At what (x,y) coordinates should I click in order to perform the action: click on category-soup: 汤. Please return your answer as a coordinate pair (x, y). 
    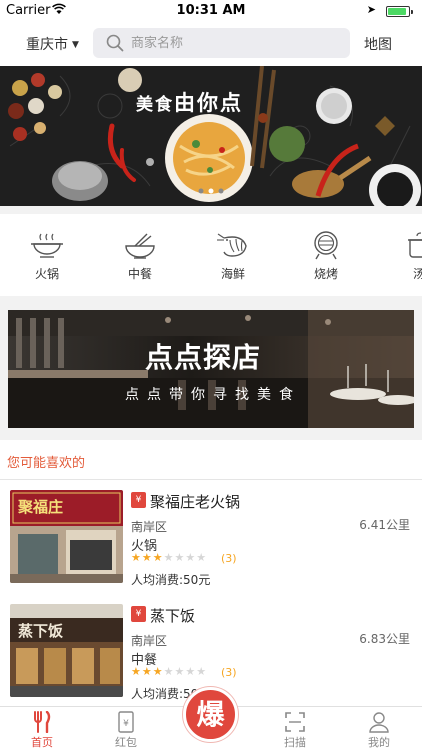
    Looking at the image, I should click on (408, 256).